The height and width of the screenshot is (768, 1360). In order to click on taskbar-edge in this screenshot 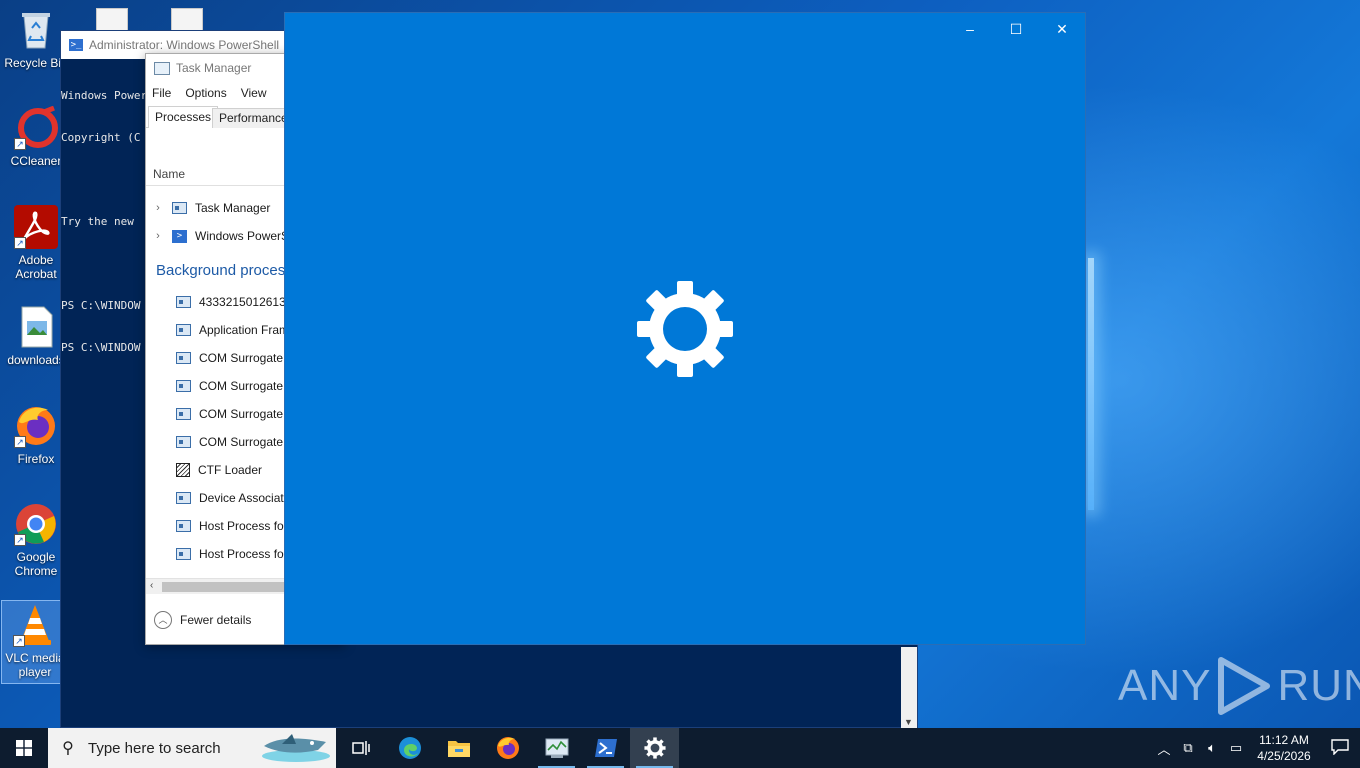, I will do `click(409, 748)`.